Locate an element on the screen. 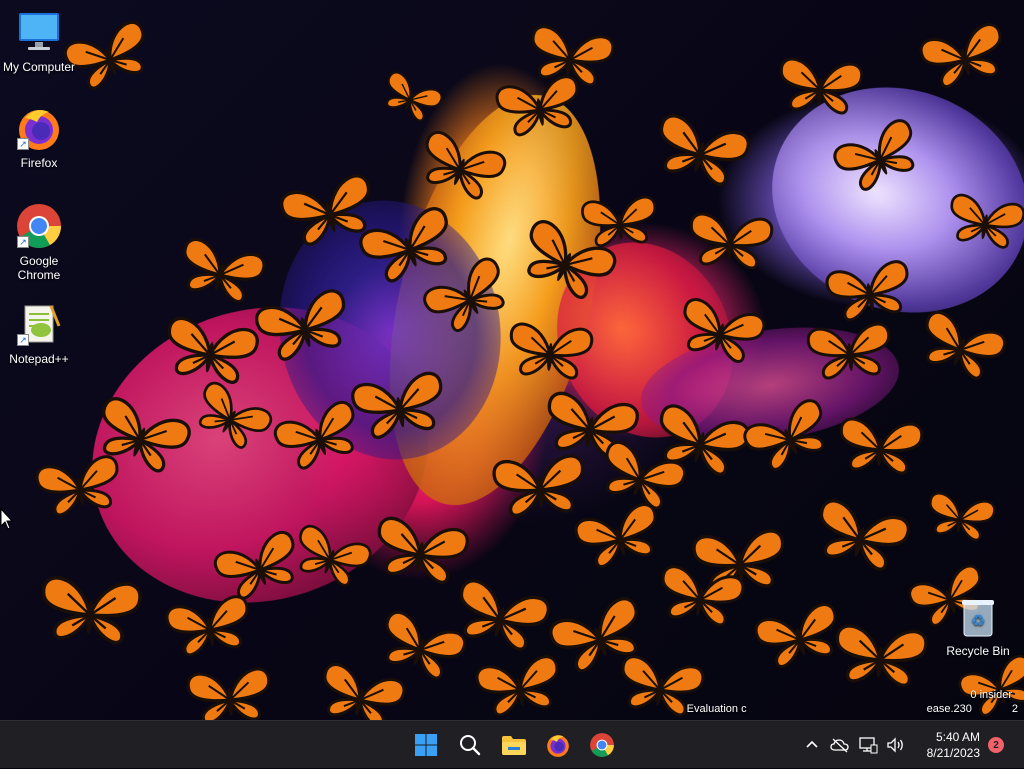 Image resolution: width=1024 pixels, height=769 pixels. firefox-icon: ↗ is located at coordinates (39, 128).